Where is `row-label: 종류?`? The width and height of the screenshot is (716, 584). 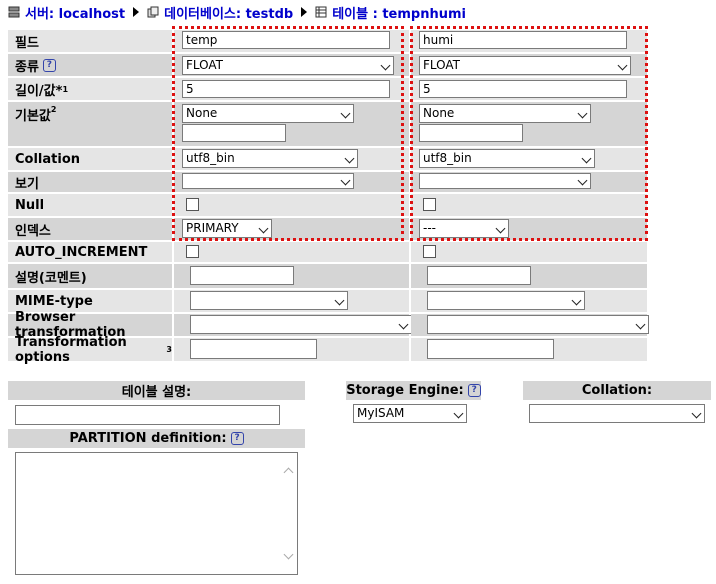
row-label: 종류? is located at coordinates (90, 65).